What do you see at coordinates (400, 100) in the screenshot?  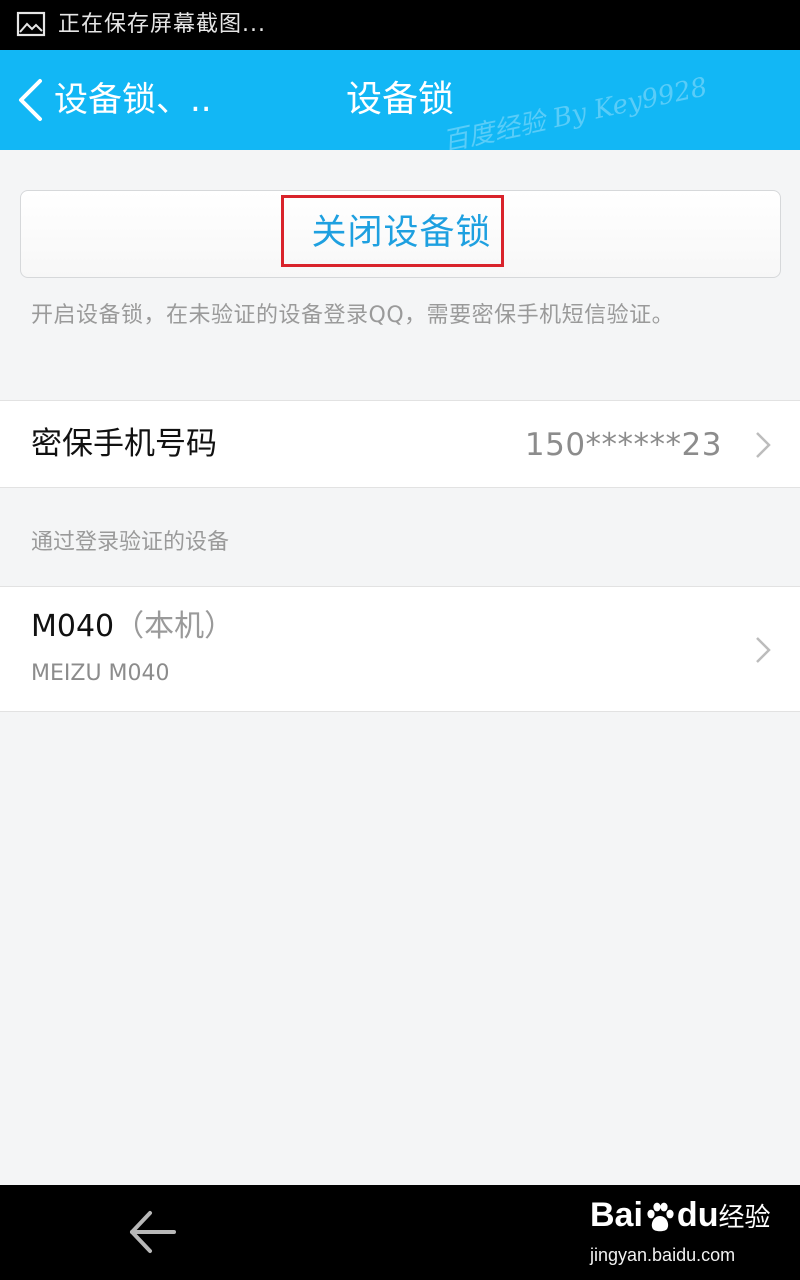 I see `title-bar: 设备锁、.. 设备锁 百度经验 By Key9928` at bounding box center [400, 100].